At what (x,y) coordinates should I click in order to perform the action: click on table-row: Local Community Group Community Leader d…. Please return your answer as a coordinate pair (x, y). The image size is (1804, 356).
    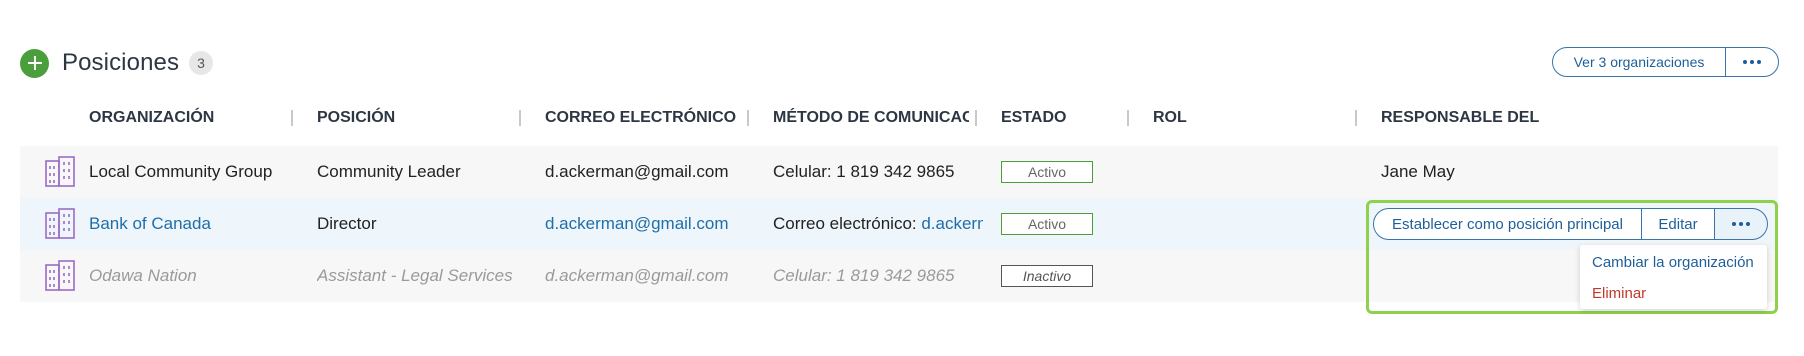
    Looking at the image, I should click on (899, 172).